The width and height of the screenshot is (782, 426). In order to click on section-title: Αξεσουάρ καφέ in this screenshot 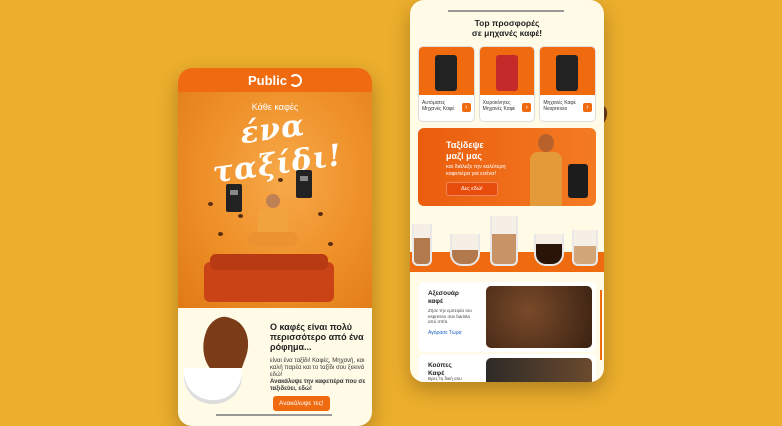, I will do `click(443, 297)`.